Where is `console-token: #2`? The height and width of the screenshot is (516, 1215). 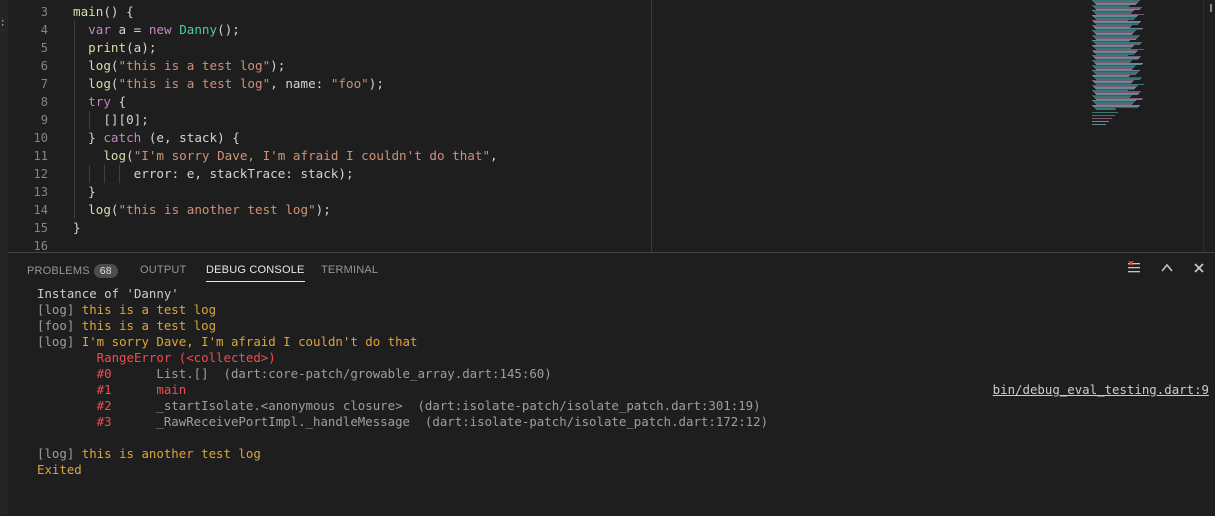
console-token: #2 is located at coordinates (97, 405).